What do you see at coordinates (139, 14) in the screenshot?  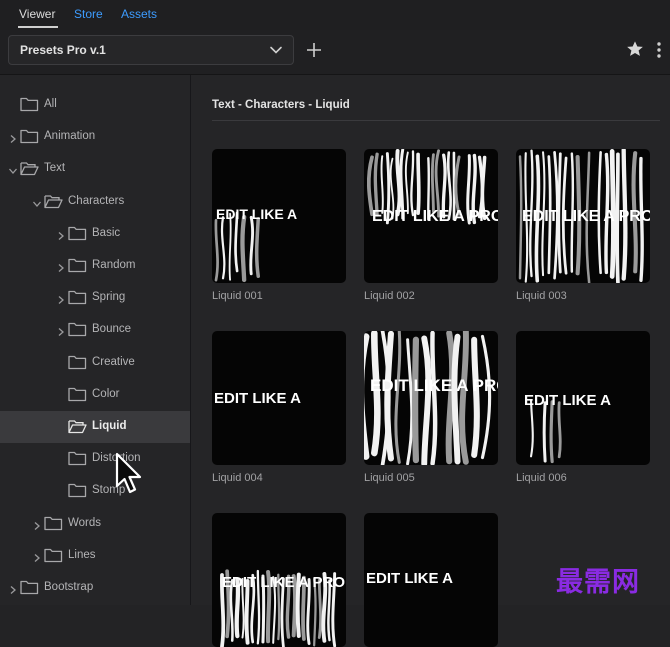 I see `tab-assets: Assets` at bounding box center [139, 14].